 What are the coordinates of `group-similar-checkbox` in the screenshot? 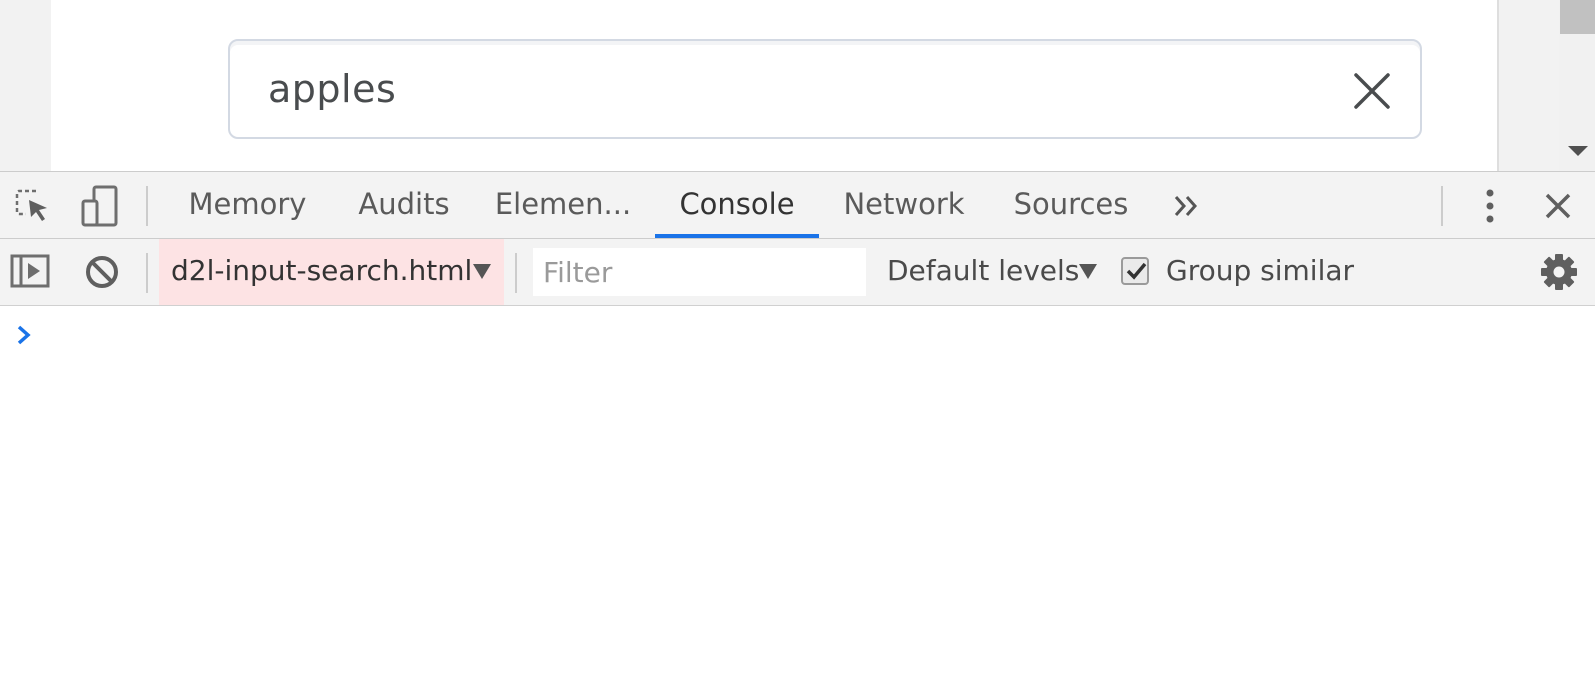 It's located at (1135, 271).